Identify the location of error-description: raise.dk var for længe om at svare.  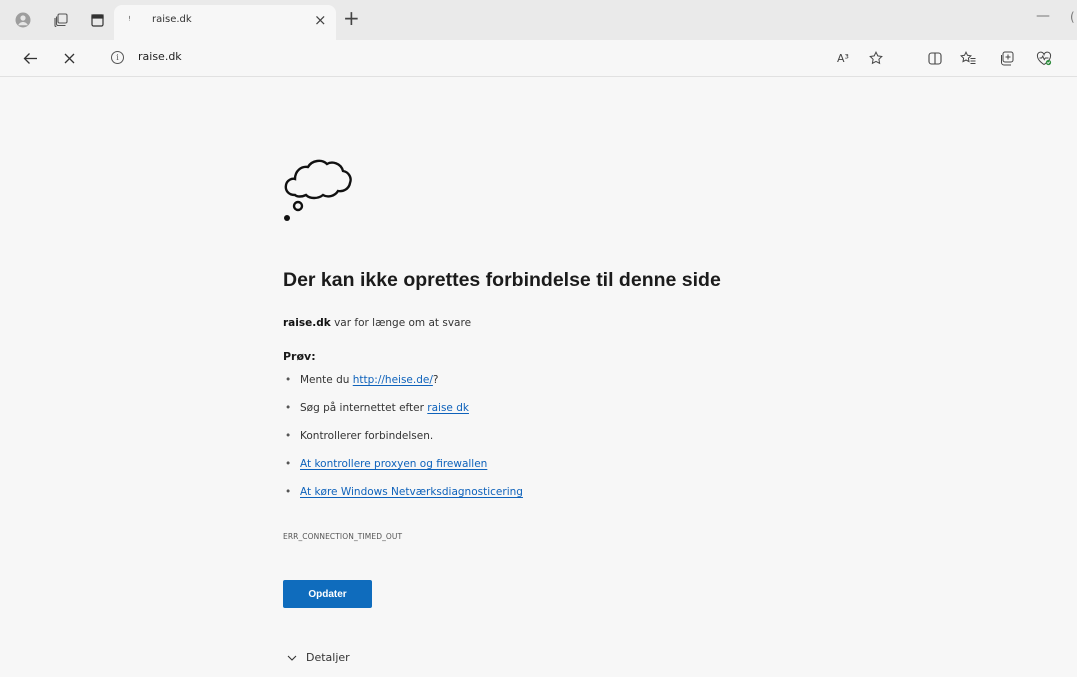
(377, 323).